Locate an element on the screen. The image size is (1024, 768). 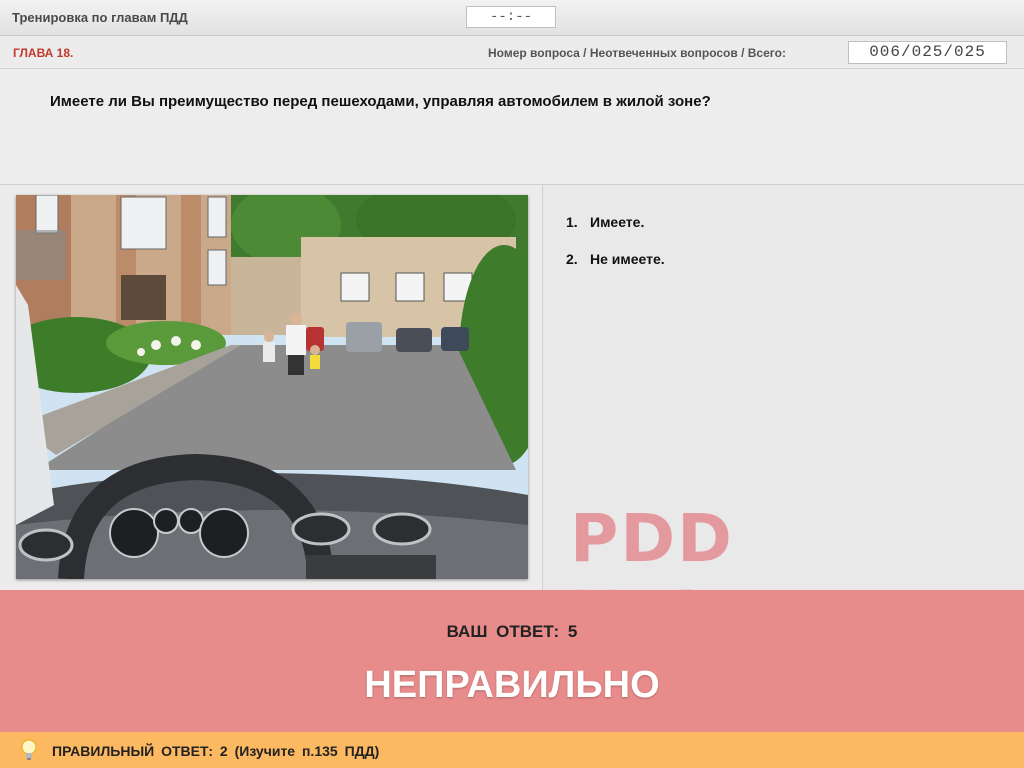
correct-answer-bar: ПРАВИЛЬНЫЙ ОТВЕТ: 2 (Изучите п.135 ПДД) is located at coordinates (512, 750).